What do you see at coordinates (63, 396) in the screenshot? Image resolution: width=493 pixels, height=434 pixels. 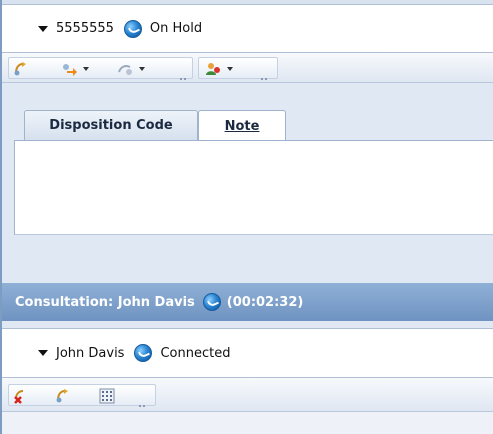 I see `complete-transfer-icon` at bounding box center [63, 396].